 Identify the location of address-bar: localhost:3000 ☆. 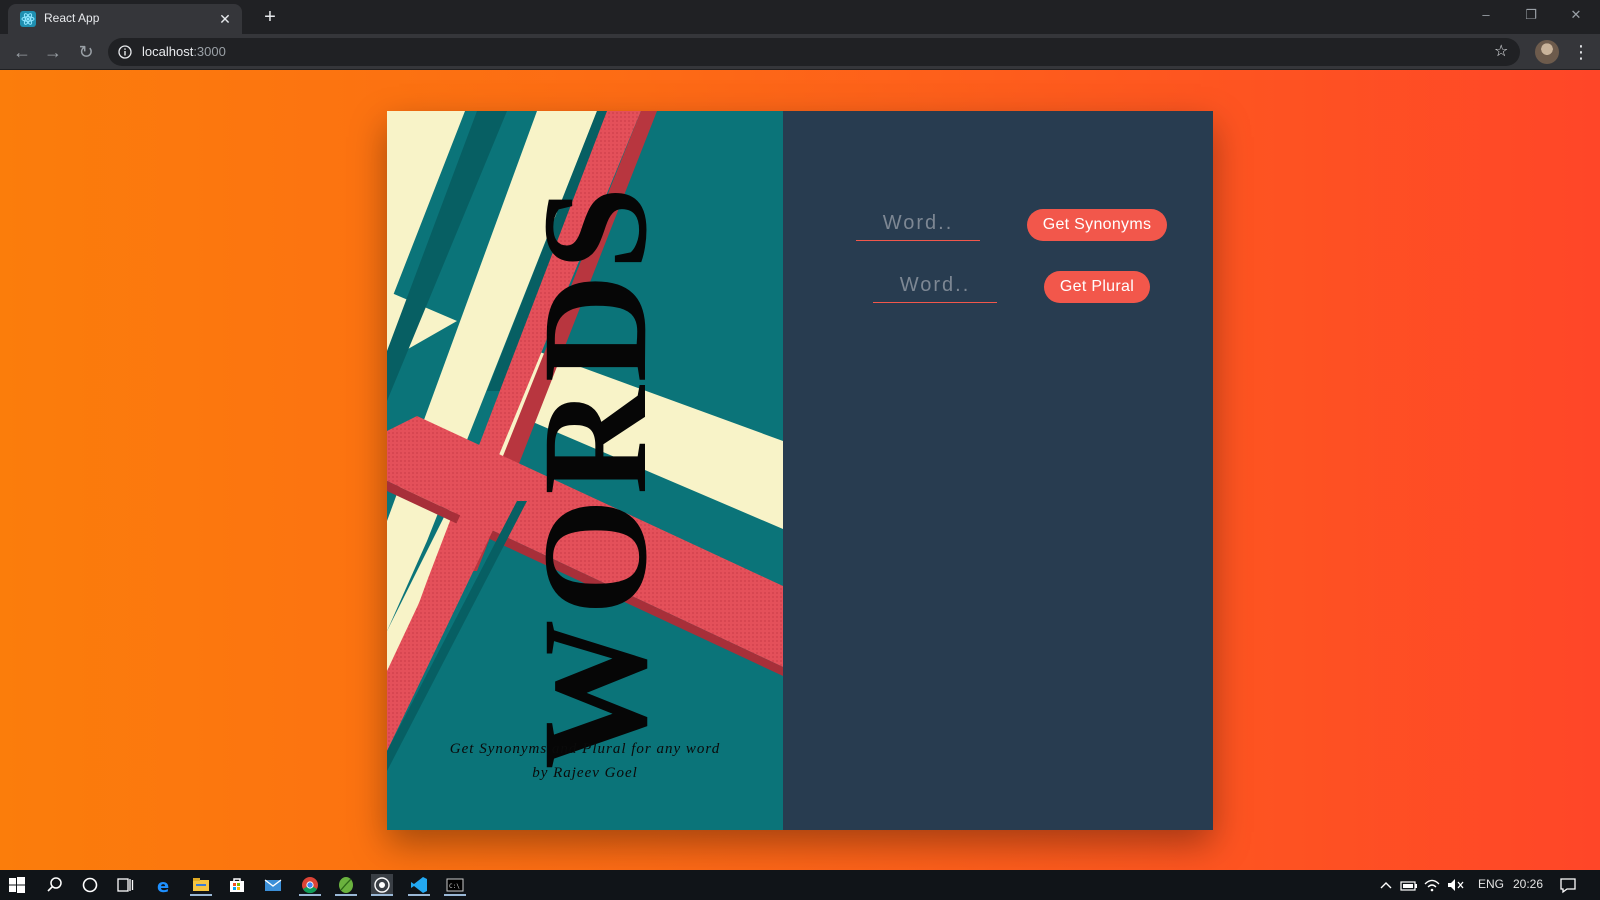
(814, 52).